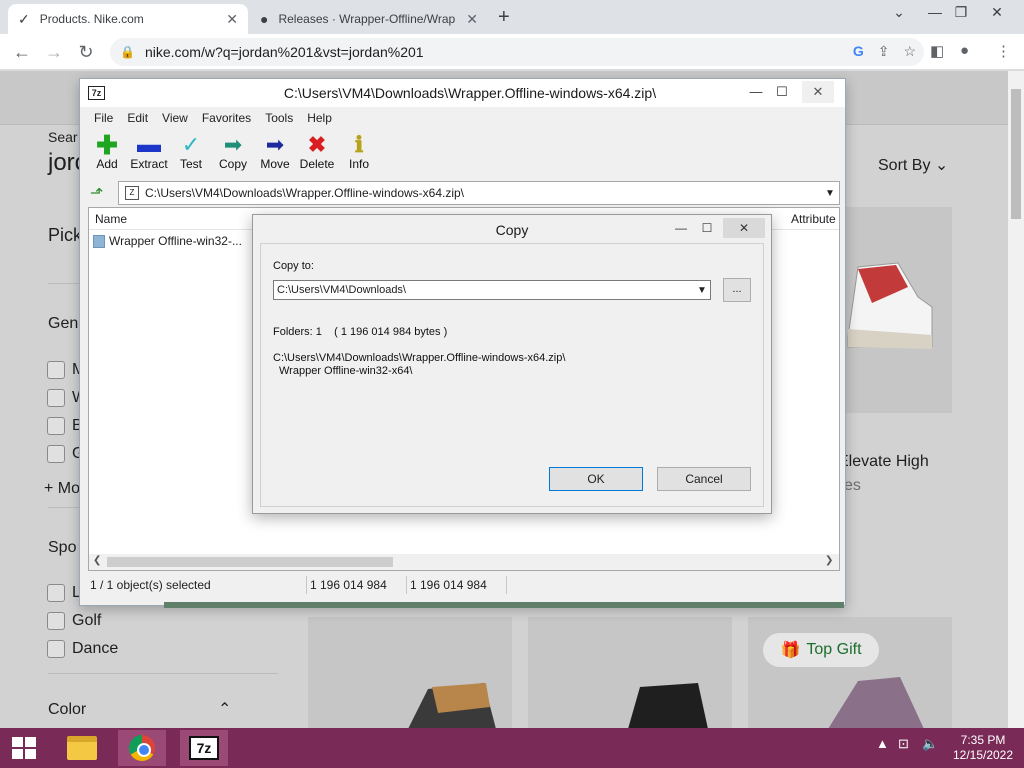 Image resolution: width=1024 pixels, height=768 pixels. What do you see at coordinates (91, 19) in the screenshot?
I see `tab-title: Products. Nike.com` at bounding box center [91, 19].